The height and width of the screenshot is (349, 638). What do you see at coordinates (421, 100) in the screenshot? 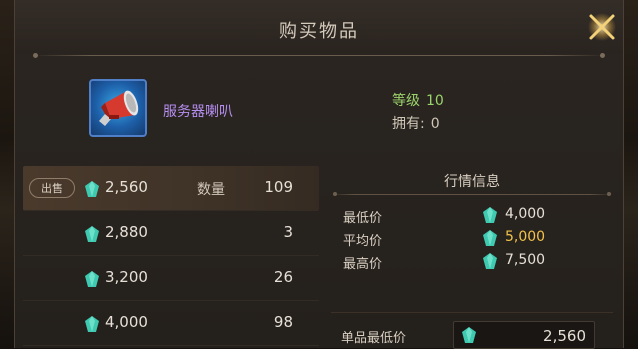
I see `item-level: 等级 10` at bounding box center [421, 100].